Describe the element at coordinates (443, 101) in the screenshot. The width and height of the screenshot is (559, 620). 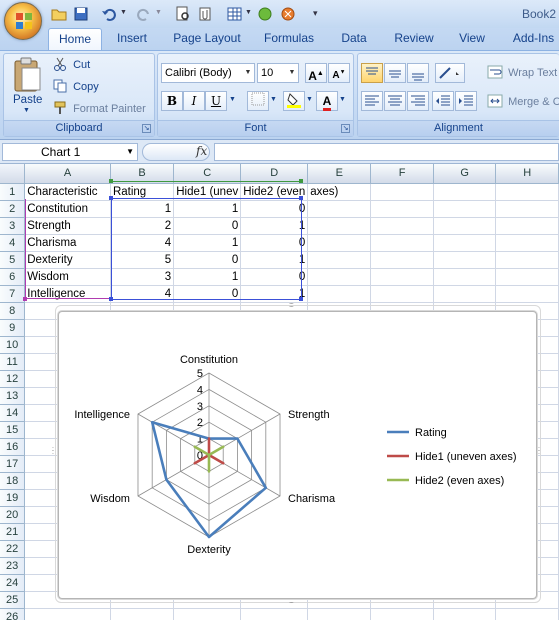
I see `decrease-indent-button` at that location.